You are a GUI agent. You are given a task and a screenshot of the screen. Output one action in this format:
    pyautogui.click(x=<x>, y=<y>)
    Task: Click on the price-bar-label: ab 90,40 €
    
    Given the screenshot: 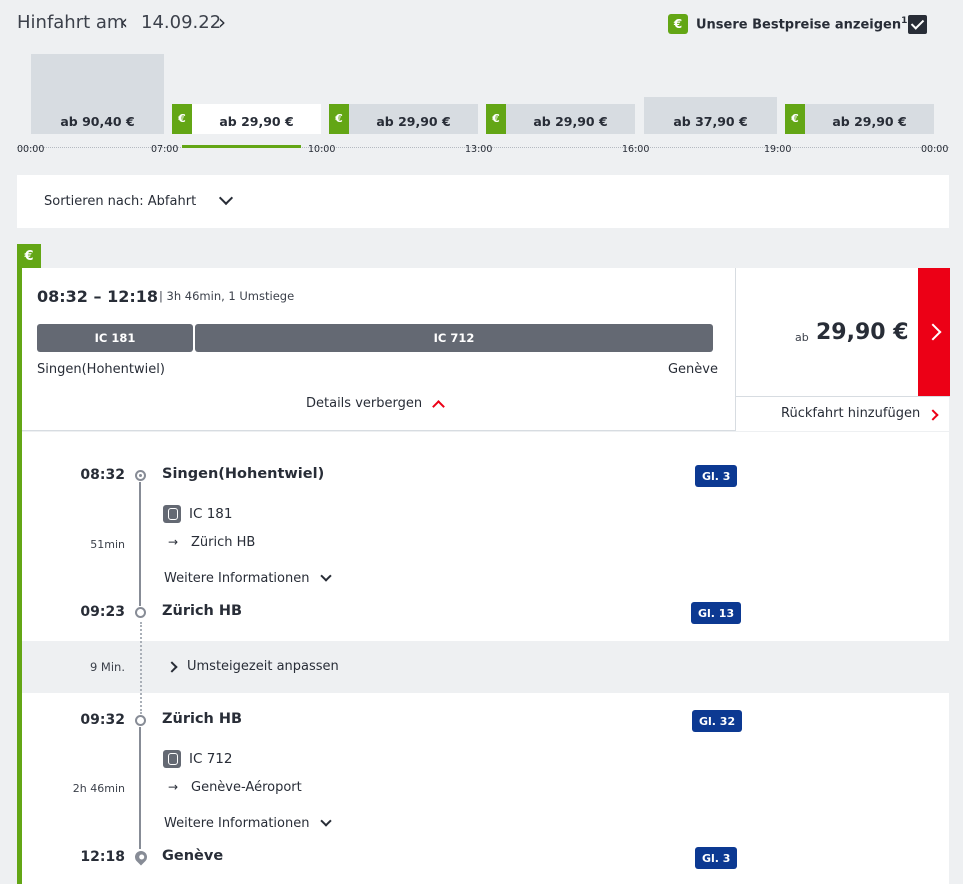 What is the action you would take?
    pyautogui.click(x=97, y=121)
    